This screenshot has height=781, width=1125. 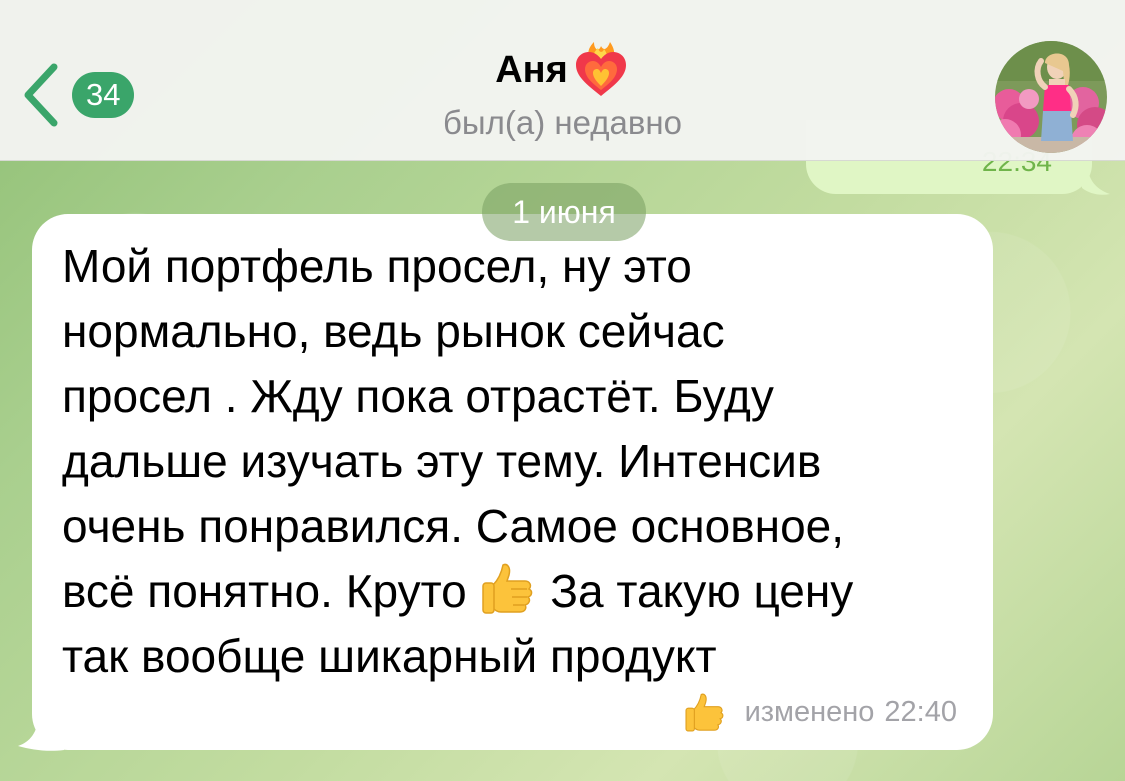 I want to click on outgoing-bubble-tail, so click(x=1096, y=182).